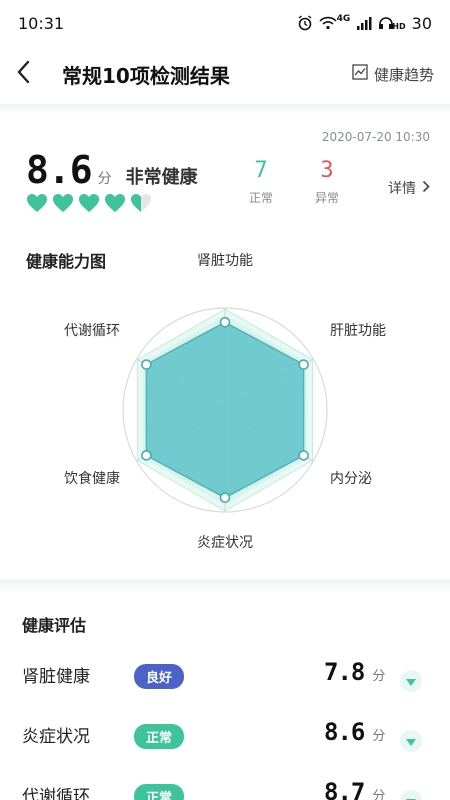 The image size is (450, 800). What do you see at coordinates (305, 23) in the screenshot?
I see `alarm-icon` at bounding box center [305, 23].